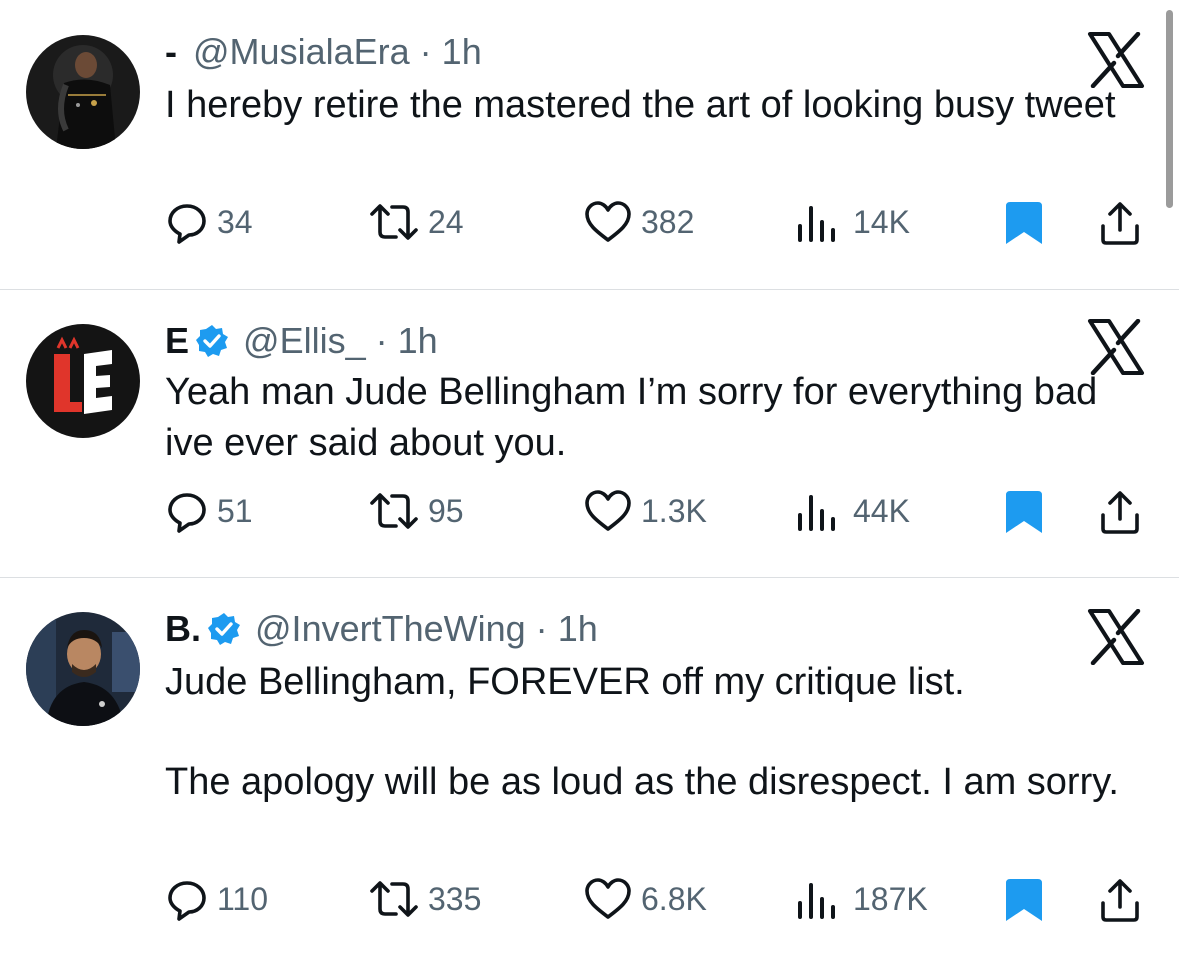  I want to click on like-button: 382, so click(638, 222).